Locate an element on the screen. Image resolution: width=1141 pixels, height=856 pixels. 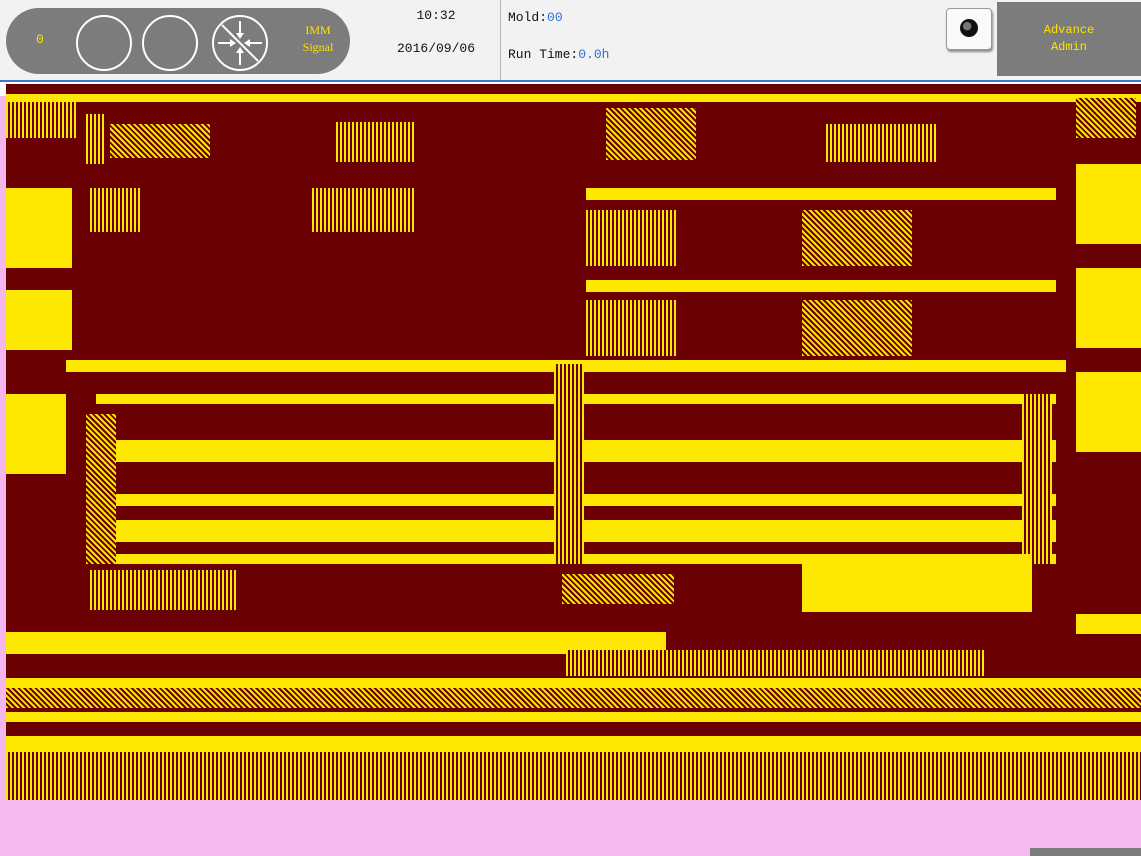
alarm-count: 0 is located at coordinates (40, 39).